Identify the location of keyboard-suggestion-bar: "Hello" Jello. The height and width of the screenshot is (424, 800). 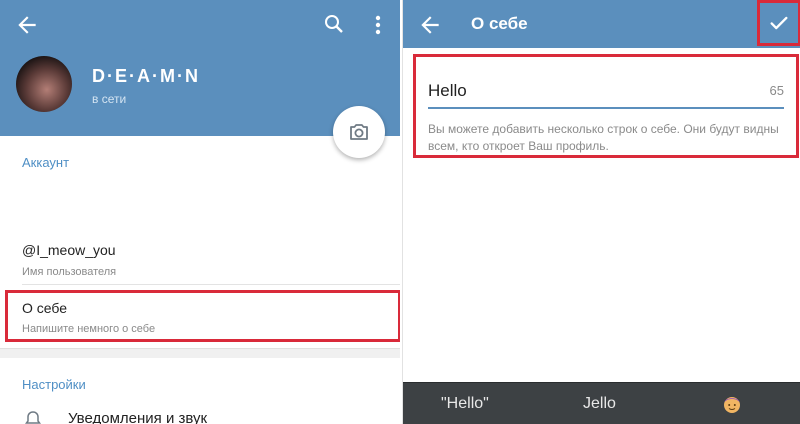
(601, 403).